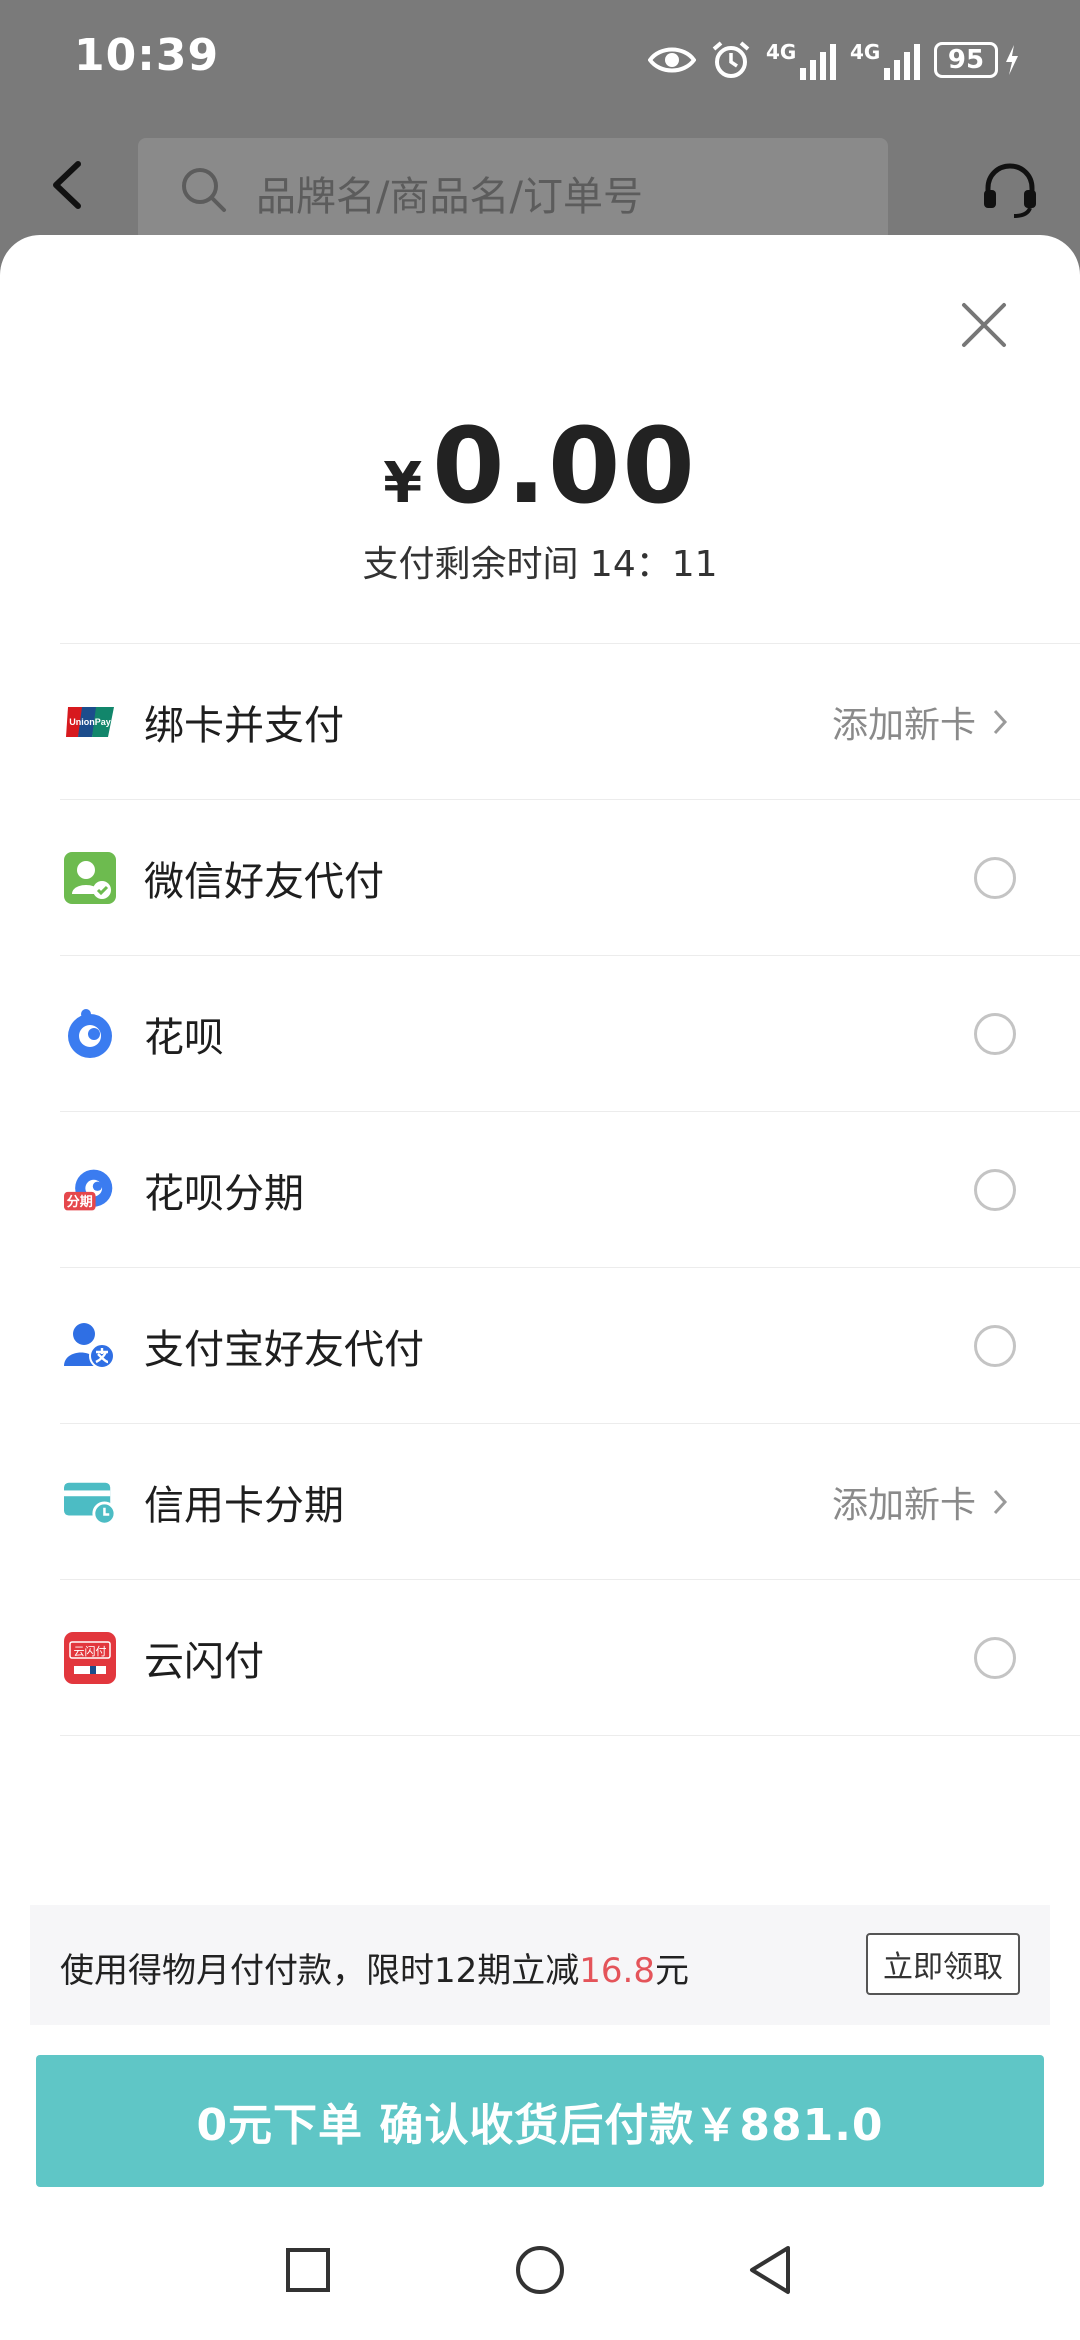 The image size is (1080, 2340). What do you see at coordinates (90, 1346) in the screenshot?
I see `alipay-friend-icon` at bounding box center [90, 1346].